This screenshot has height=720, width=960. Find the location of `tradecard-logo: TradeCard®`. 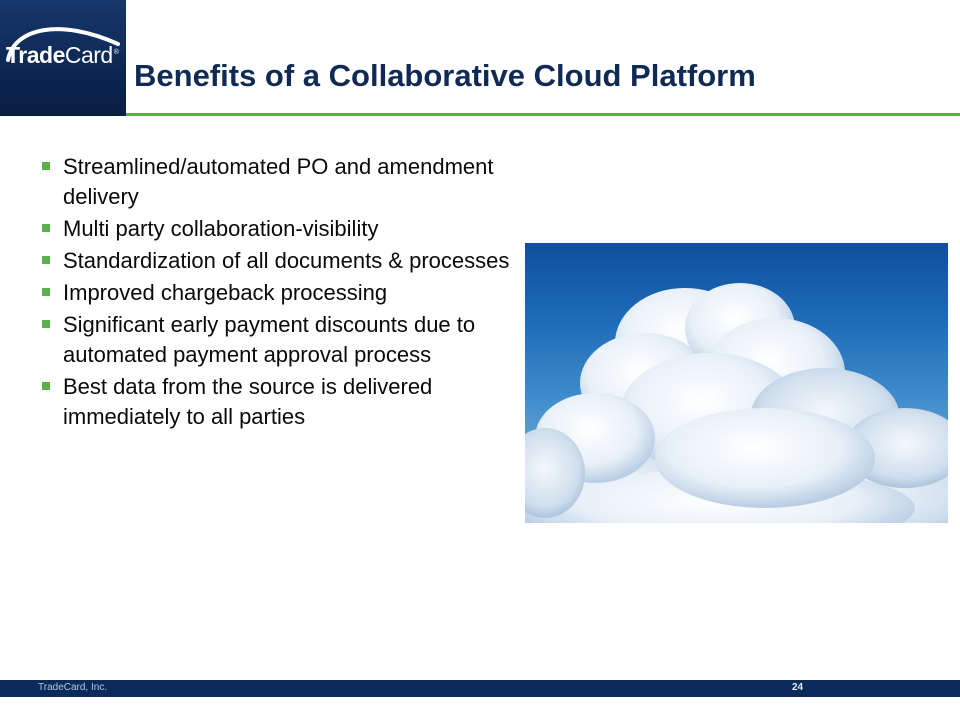

tradecard-logo: TradeCard® is located at coordinates (63, 58).